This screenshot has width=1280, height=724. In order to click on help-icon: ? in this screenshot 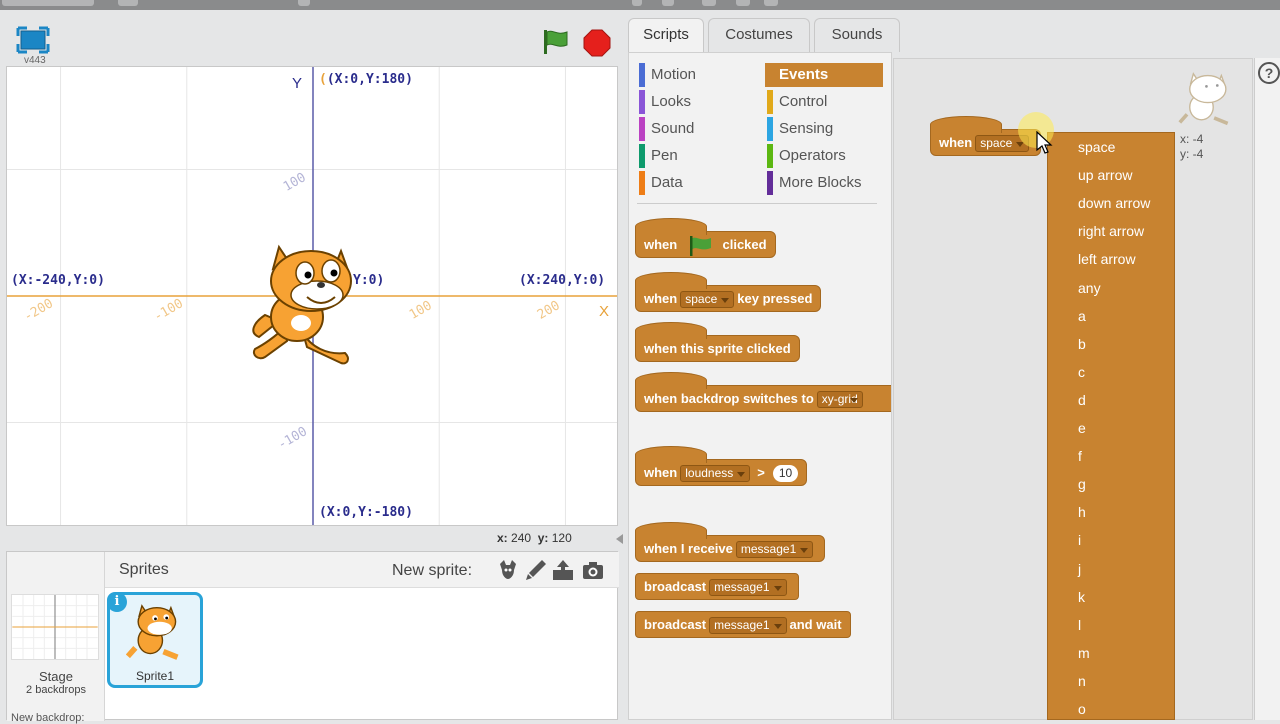, I will do `click(1269, 73)`.